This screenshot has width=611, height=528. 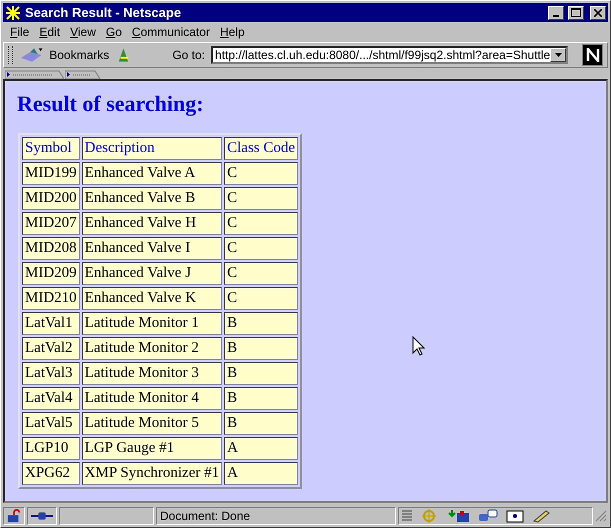 I want to click on plug-icon, so click(x=42, y=516).